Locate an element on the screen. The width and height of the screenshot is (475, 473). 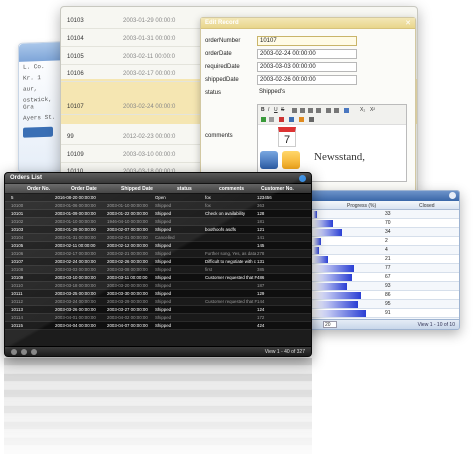
table-row: 70 is located at coordinates (380, 223).